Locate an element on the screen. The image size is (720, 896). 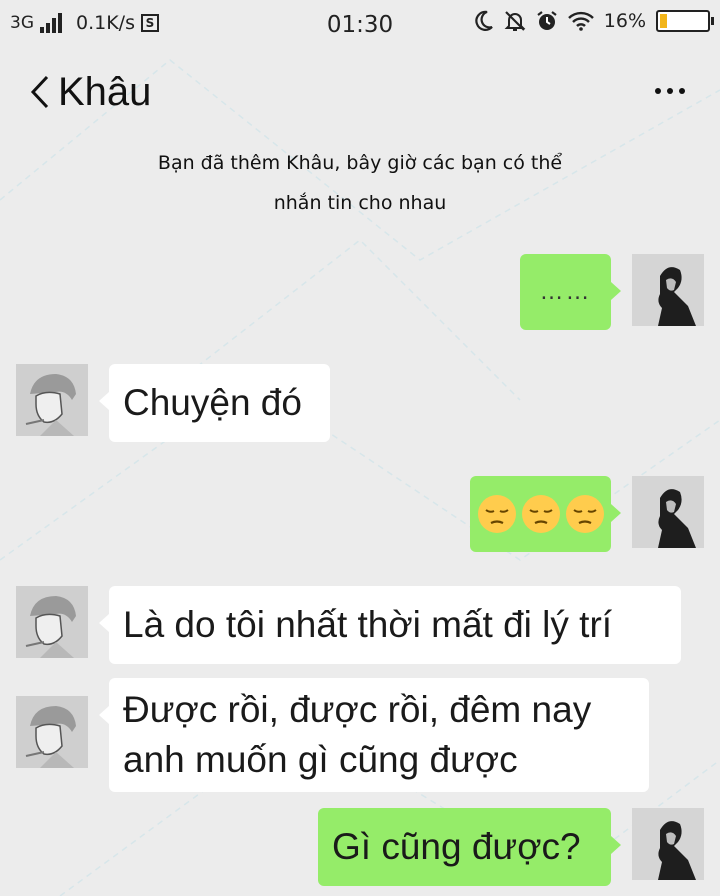
message-text-line: Được rồi, được rồi, đêm nay is located at coordinates (357, 709).